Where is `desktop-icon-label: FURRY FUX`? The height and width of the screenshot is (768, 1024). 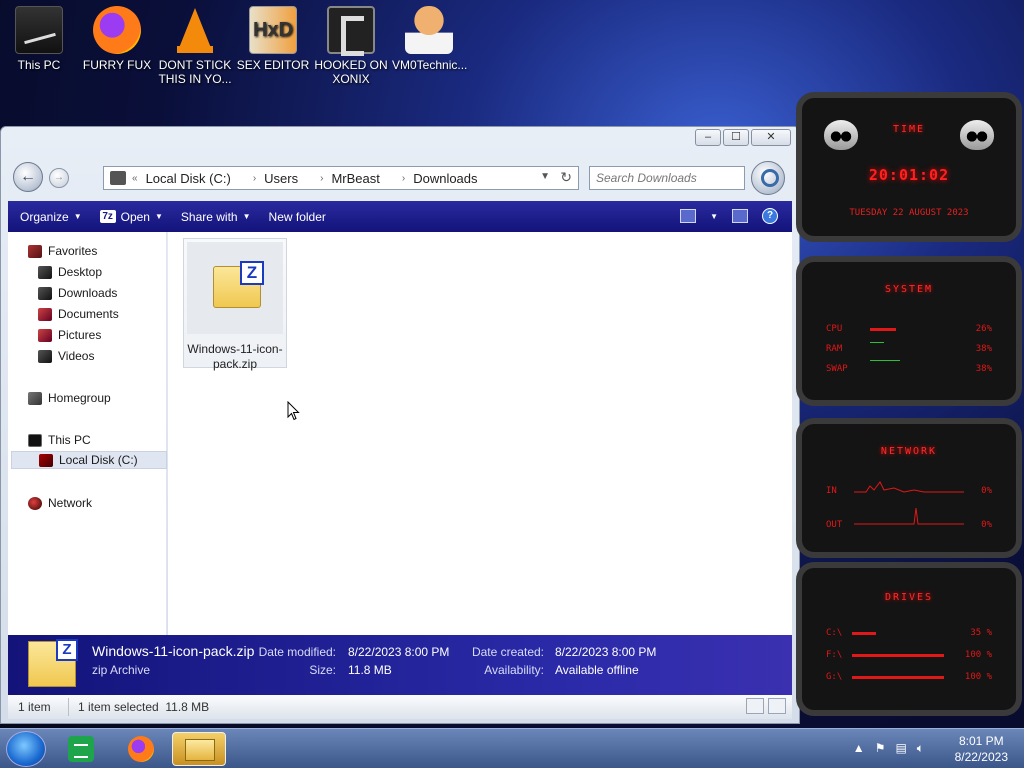
desktop-icon-label: FURRY FUX is located at coordinates (117, 65).